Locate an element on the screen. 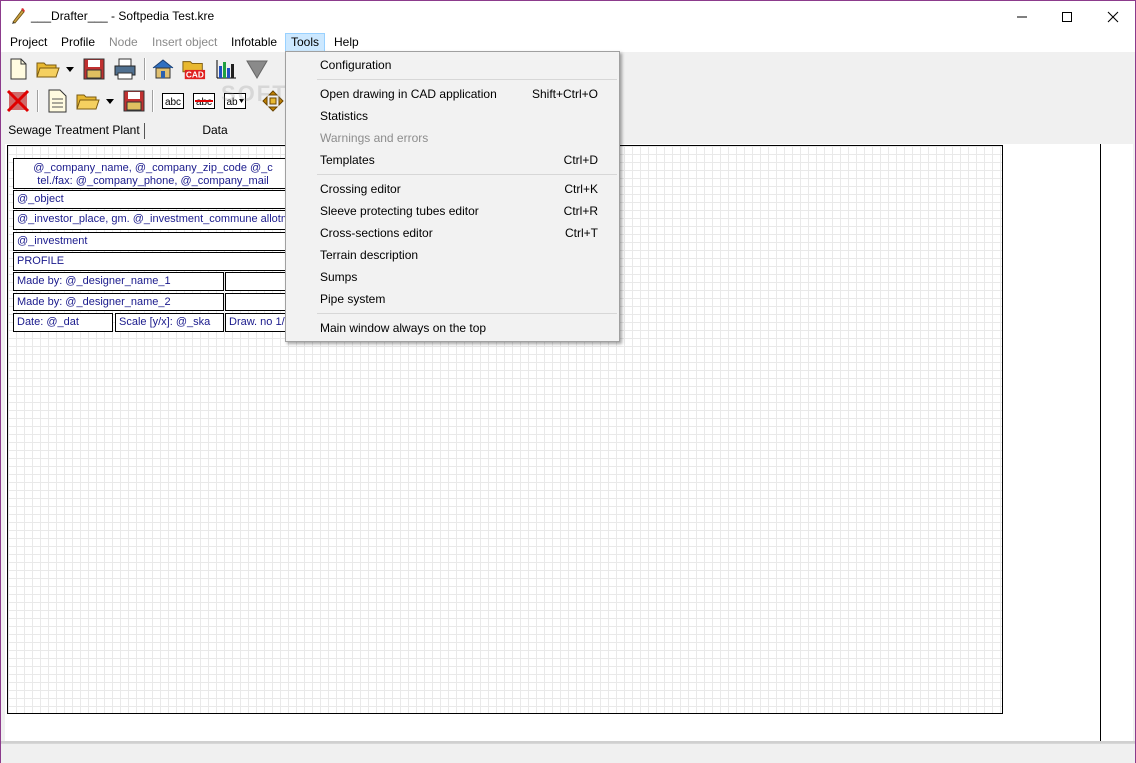  menu-help: Help is located at coordinates (346, 42).